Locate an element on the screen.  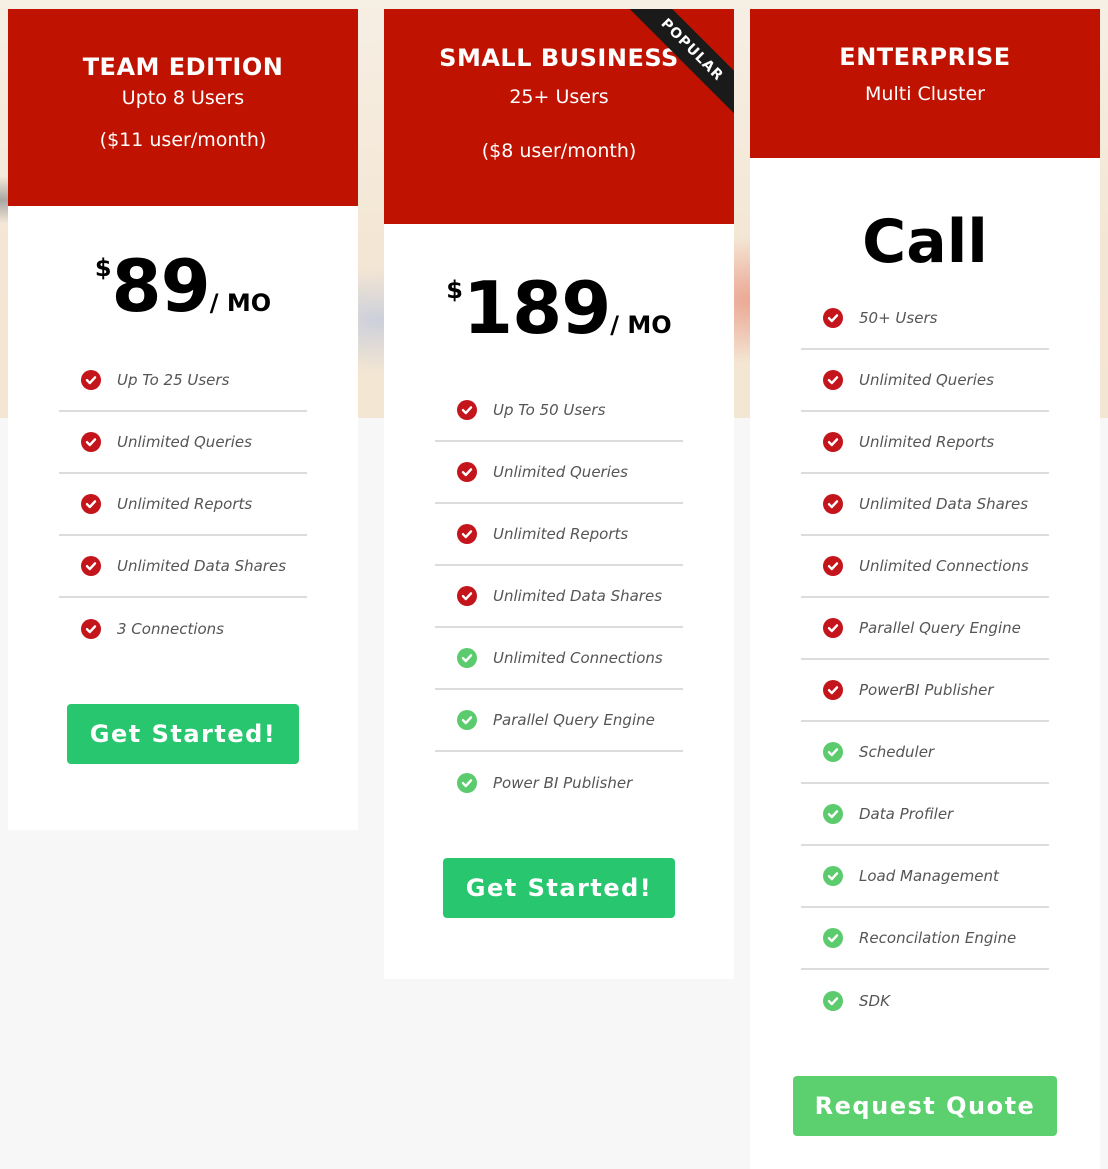
feature-item: Data Profiler is located at coordinates (925, 815).